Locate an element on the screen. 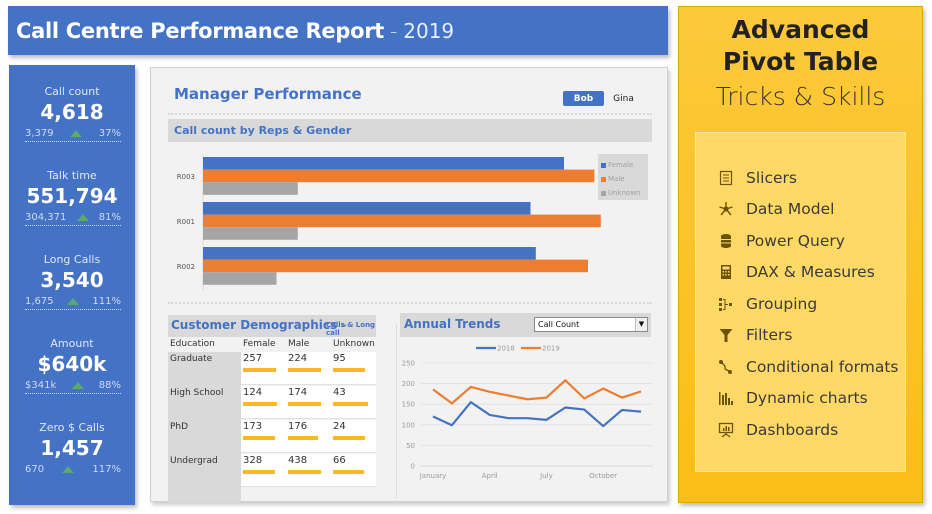 The height and width of the screenshot is (514, 932). row-label: Undergrad is located at coordinates (194, 461).